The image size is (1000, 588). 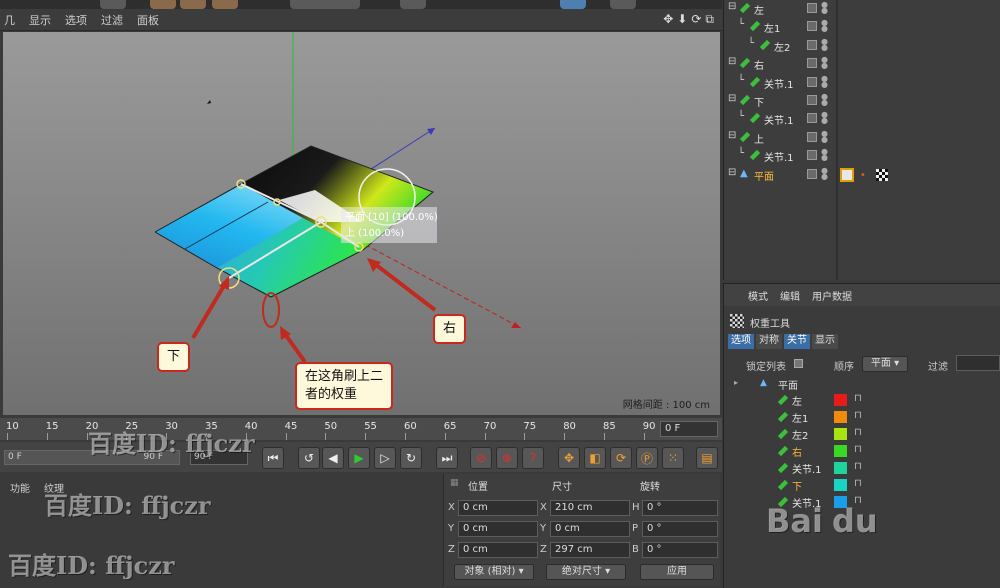 I want to click on viewport-menu-options: 选项, so click(x=76, y=20).